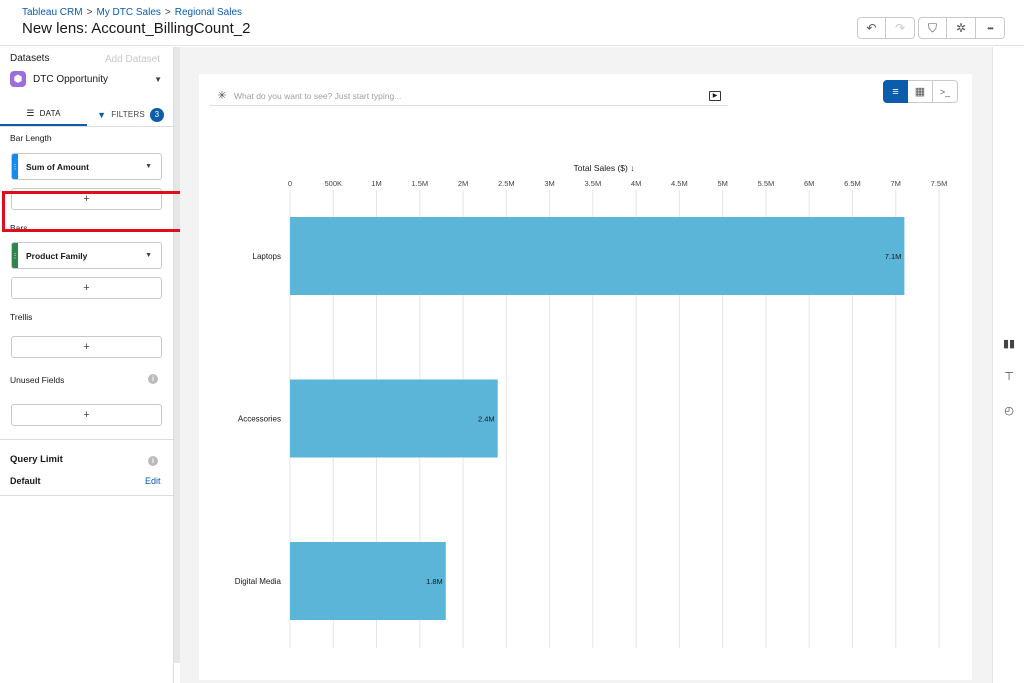  Describe the element at coordinates (52, 12) in the screenshot. I see `breadcrumb-link-tableau-crm: Tableau CRM` at that location.